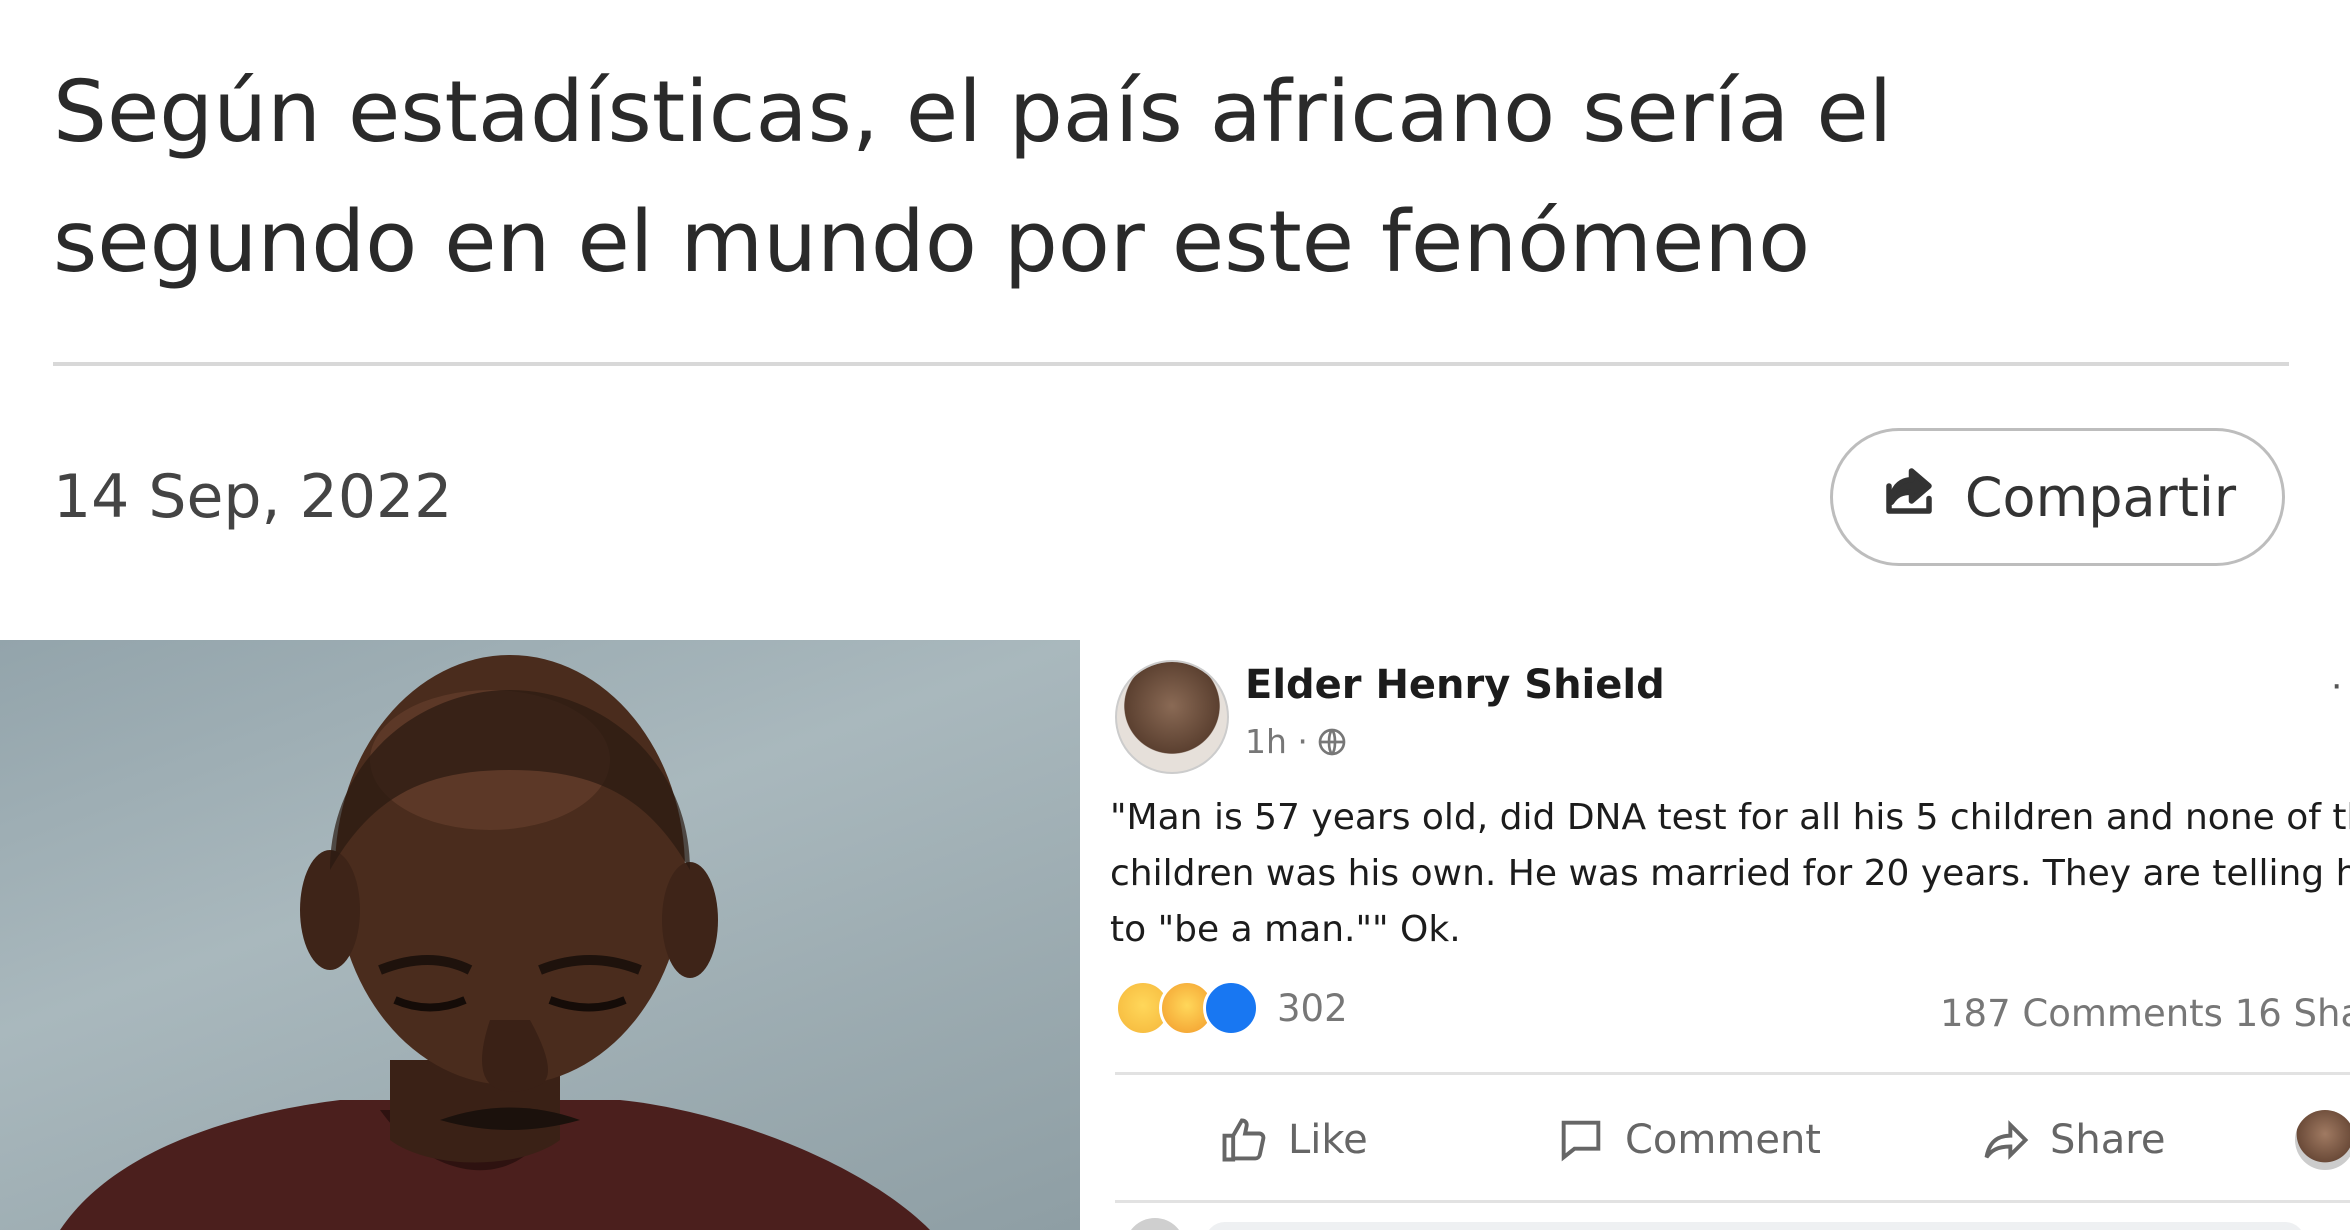  Describe the element at coordinates (2108, 1140) in the screenshot. I see `share-label: Share` at that location.